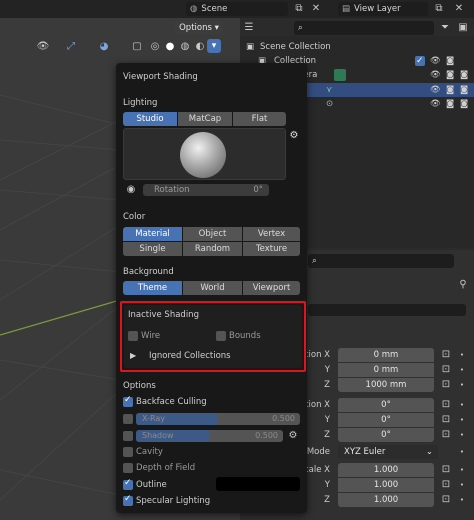 This screenshot has width=474, height=520. Describe the element at coordinates (200, 47) in the screenshot. I see `rendered-shading-icon: ◐` at that location.